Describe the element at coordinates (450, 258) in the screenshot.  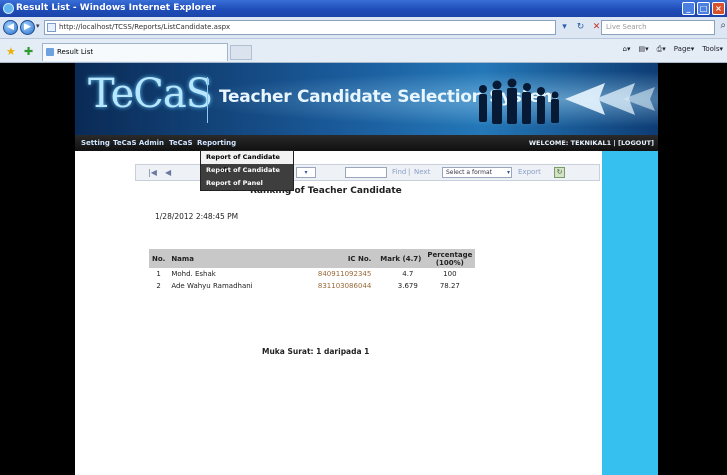
I see `col-header-percentage: Percentage (100%)` at that location.